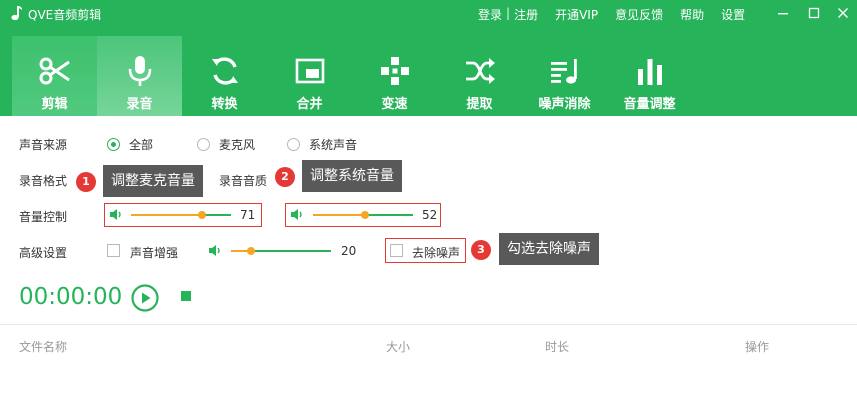 Image resolution: width=857 pixels, height=415 pixels. Describe the element at coordinates (224, 104) in the screenshot. I see `tab-label: 转换` at that location.